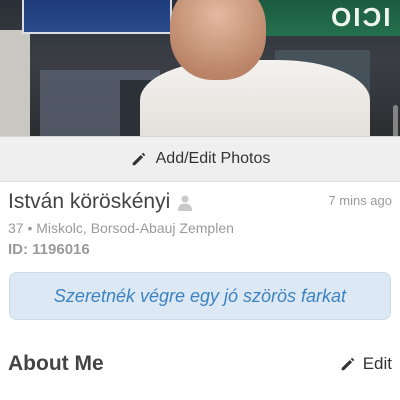 The image size is (400, 400). What do you see at coordinates (200, 364) in the screenshot?
I see `about-me-section-header: About Me Edit` at bounding box center [200, 364].